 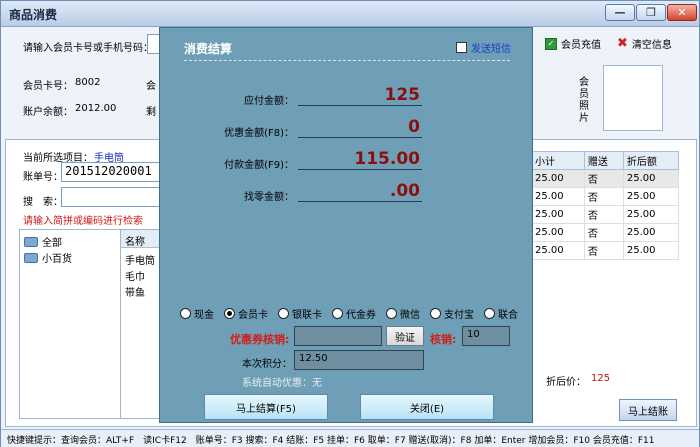 I want to click on member-field-label: 会, so click(x=151, y=86).